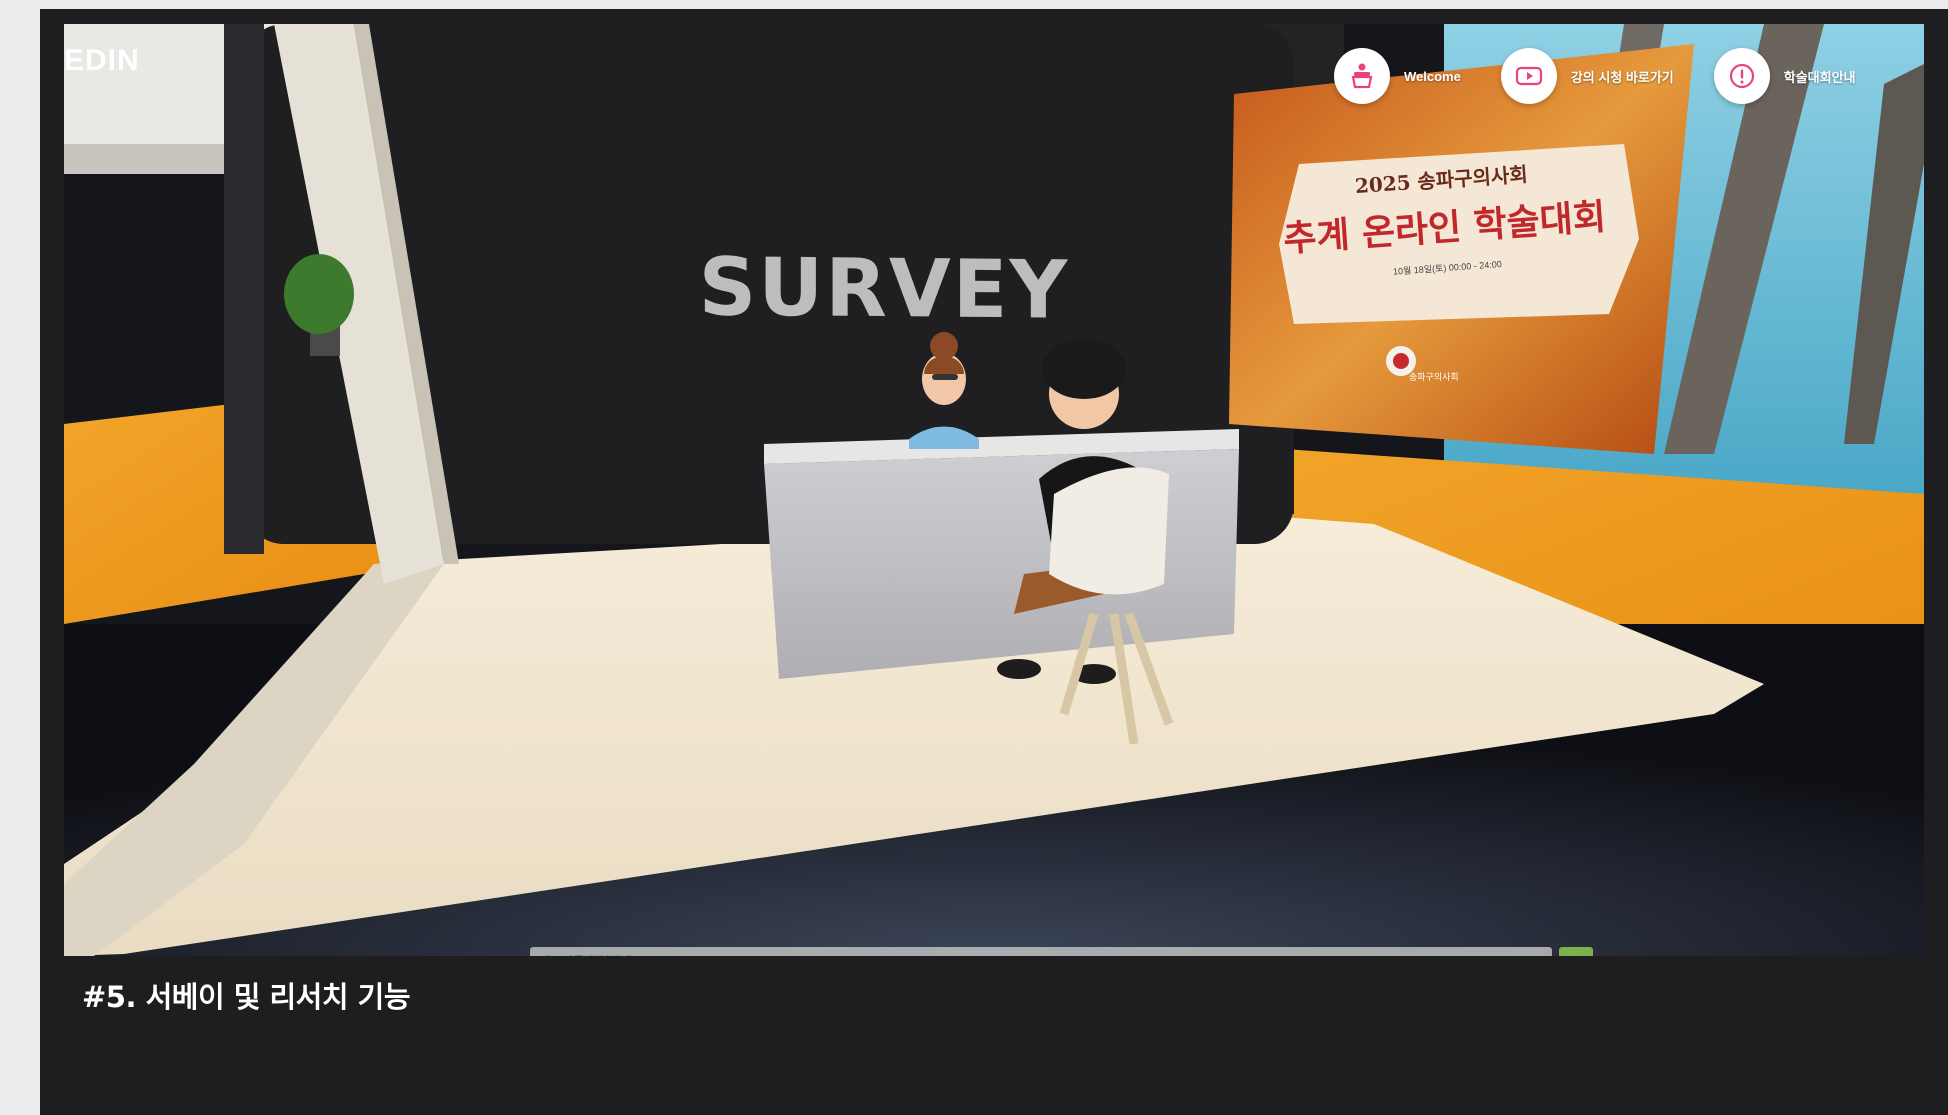 This screenshot has width=1948, height=1115. Describe the element at coordinates (1741, 76) in the screenshot. I see `info-icon` at that location.